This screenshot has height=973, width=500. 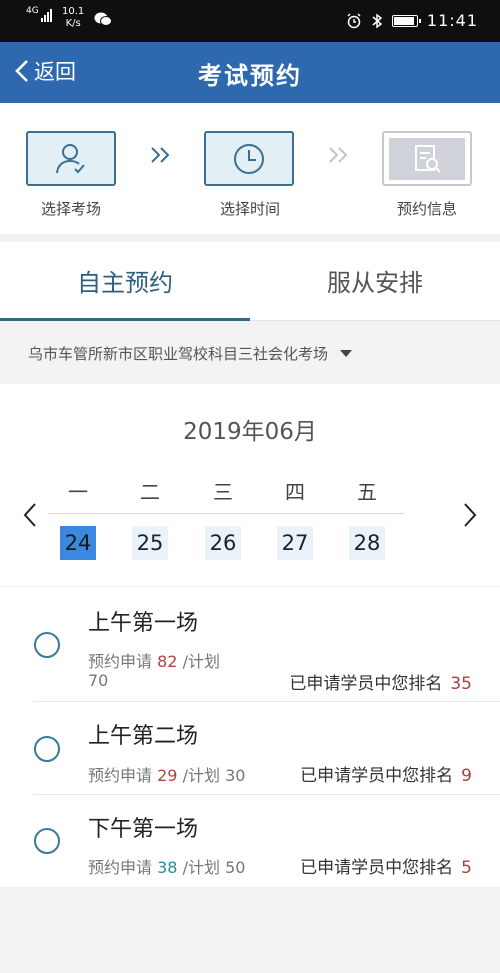 I want to click on session-title: 下午第一场, so click(x=143, y=829).